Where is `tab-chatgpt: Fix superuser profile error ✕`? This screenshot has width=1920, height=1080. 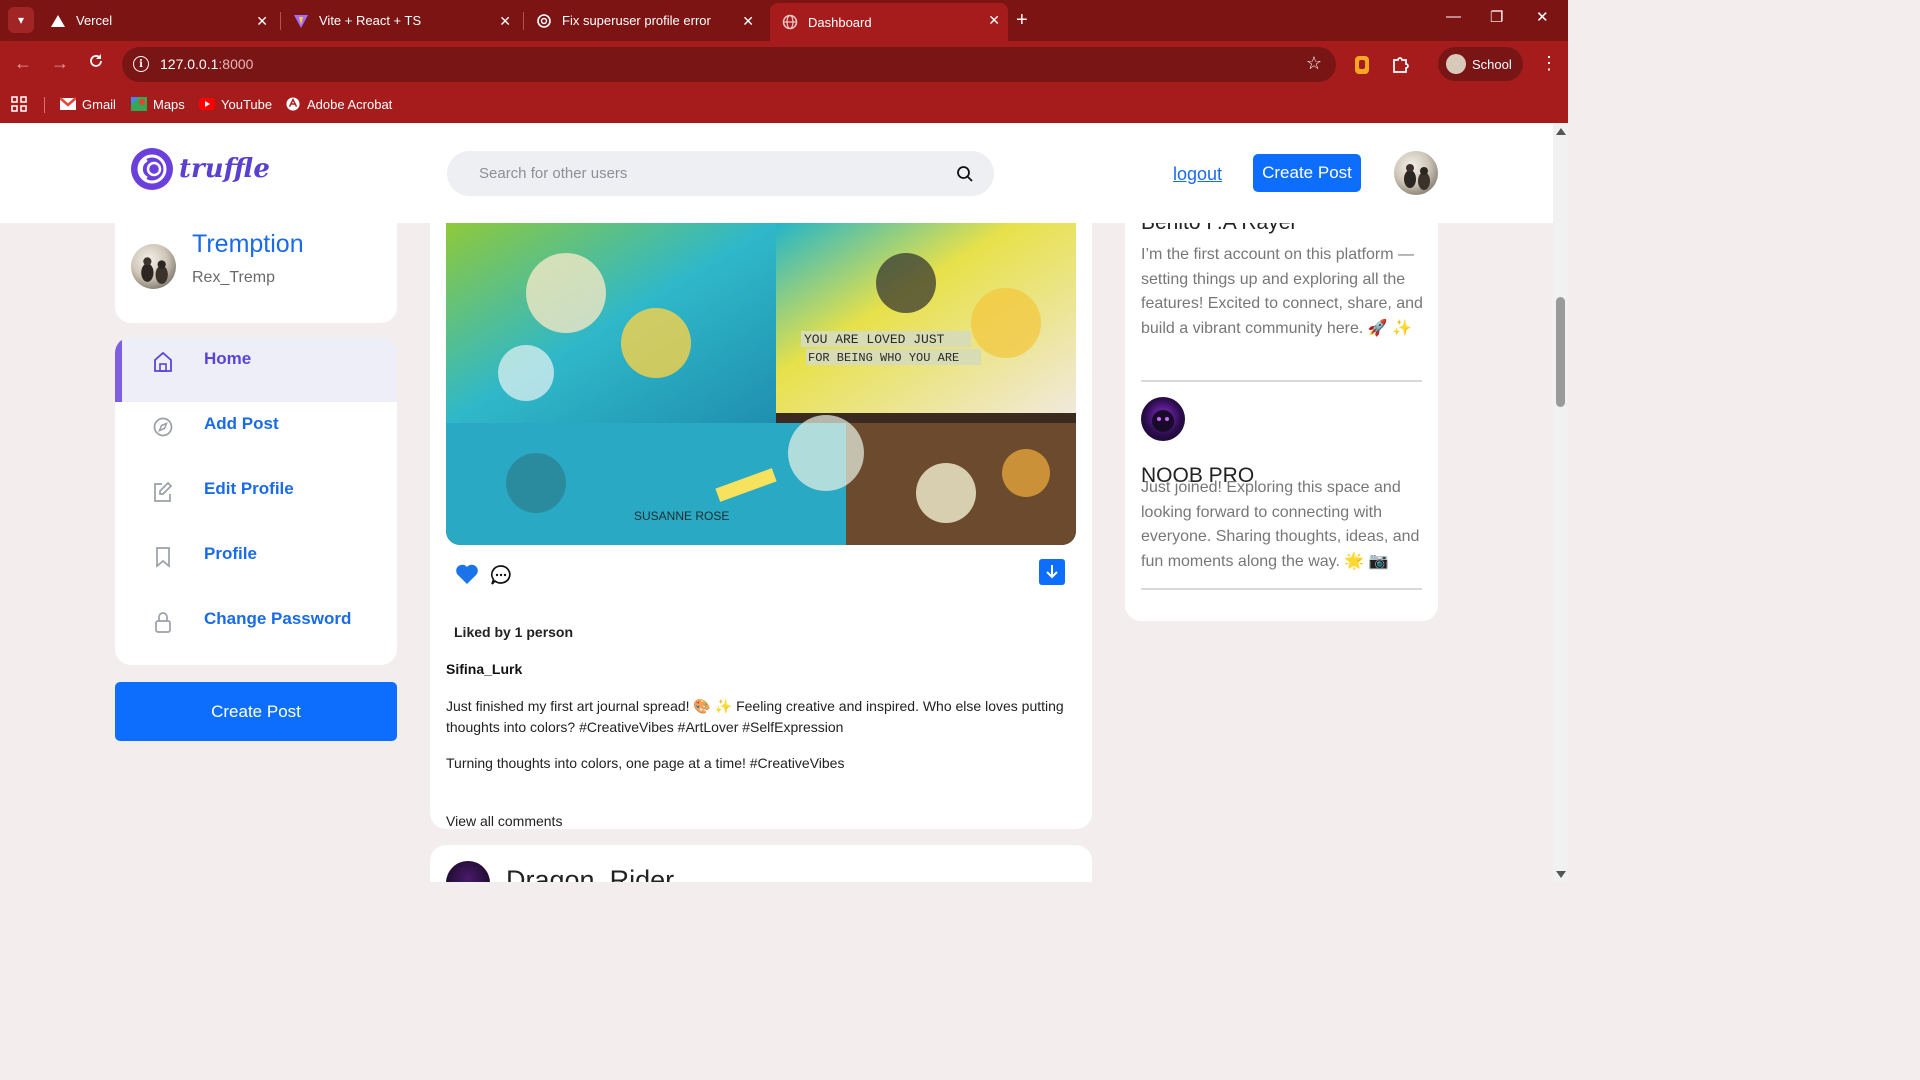 tab-chatgpt: Fix superuser profile error ✕ is located at coordinates (643, 20).